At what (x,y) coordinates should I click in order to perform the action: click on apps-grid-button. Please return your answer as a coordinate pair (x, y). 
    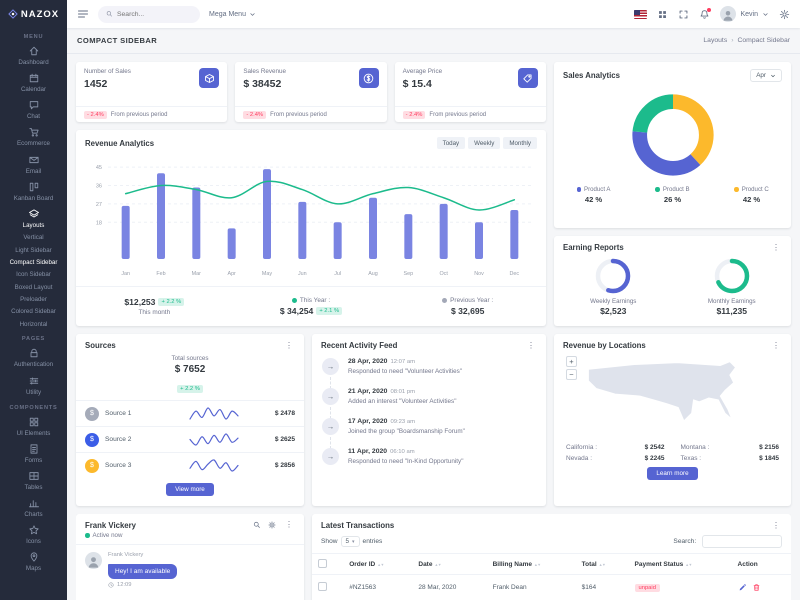
    Looking at the image, I should click on (662, 14).